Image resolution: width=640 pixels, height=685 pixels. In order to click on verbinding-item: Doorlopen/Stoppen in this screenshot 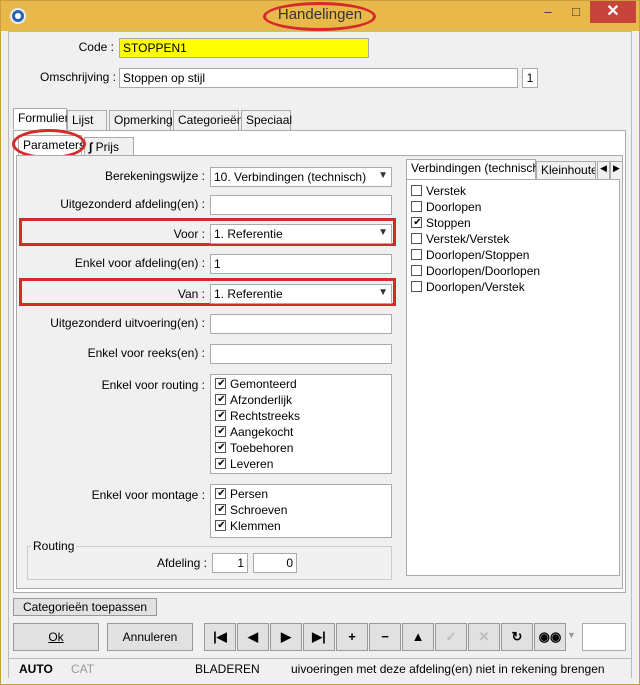, I will do `click(470, 256)`.